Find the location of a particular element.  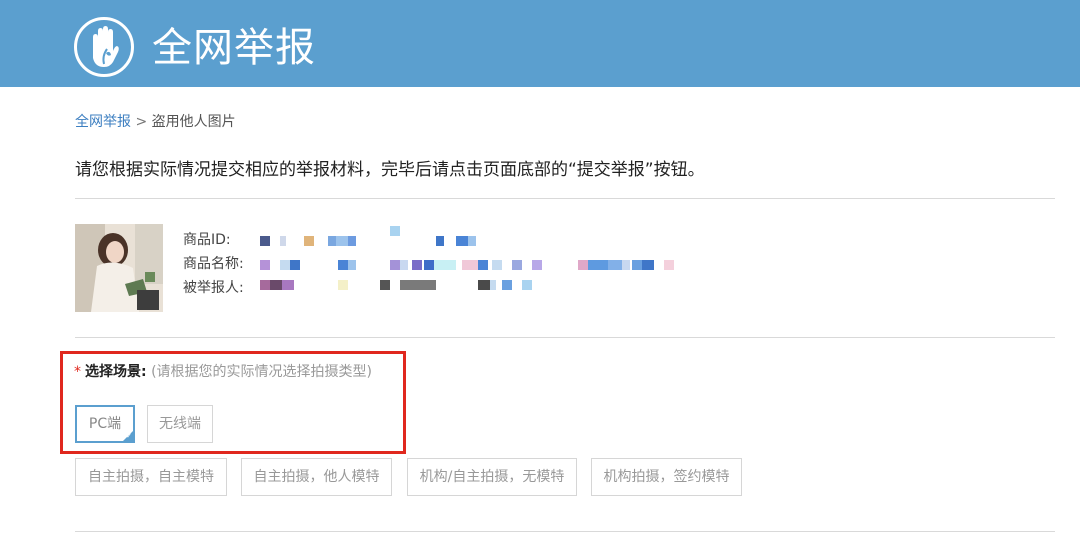

scene-hint: (请根据您的实际情况选择拍摄类型) is located at coordinates (261, 372).